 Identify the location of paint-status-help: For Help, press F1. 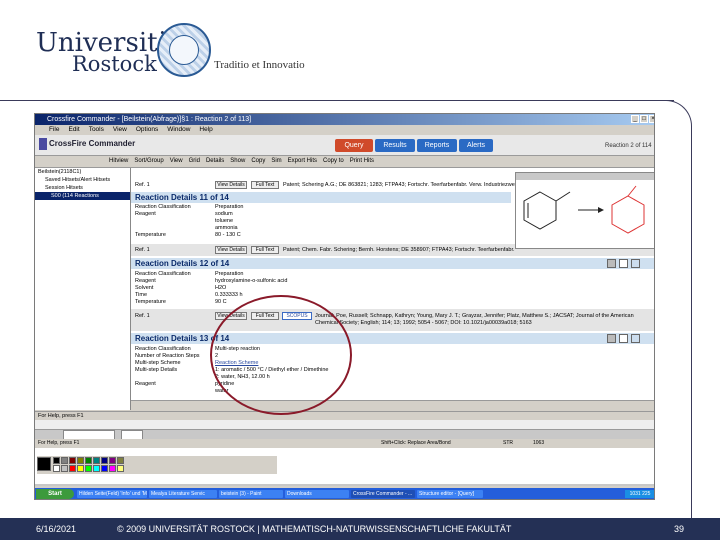
(59, 443).